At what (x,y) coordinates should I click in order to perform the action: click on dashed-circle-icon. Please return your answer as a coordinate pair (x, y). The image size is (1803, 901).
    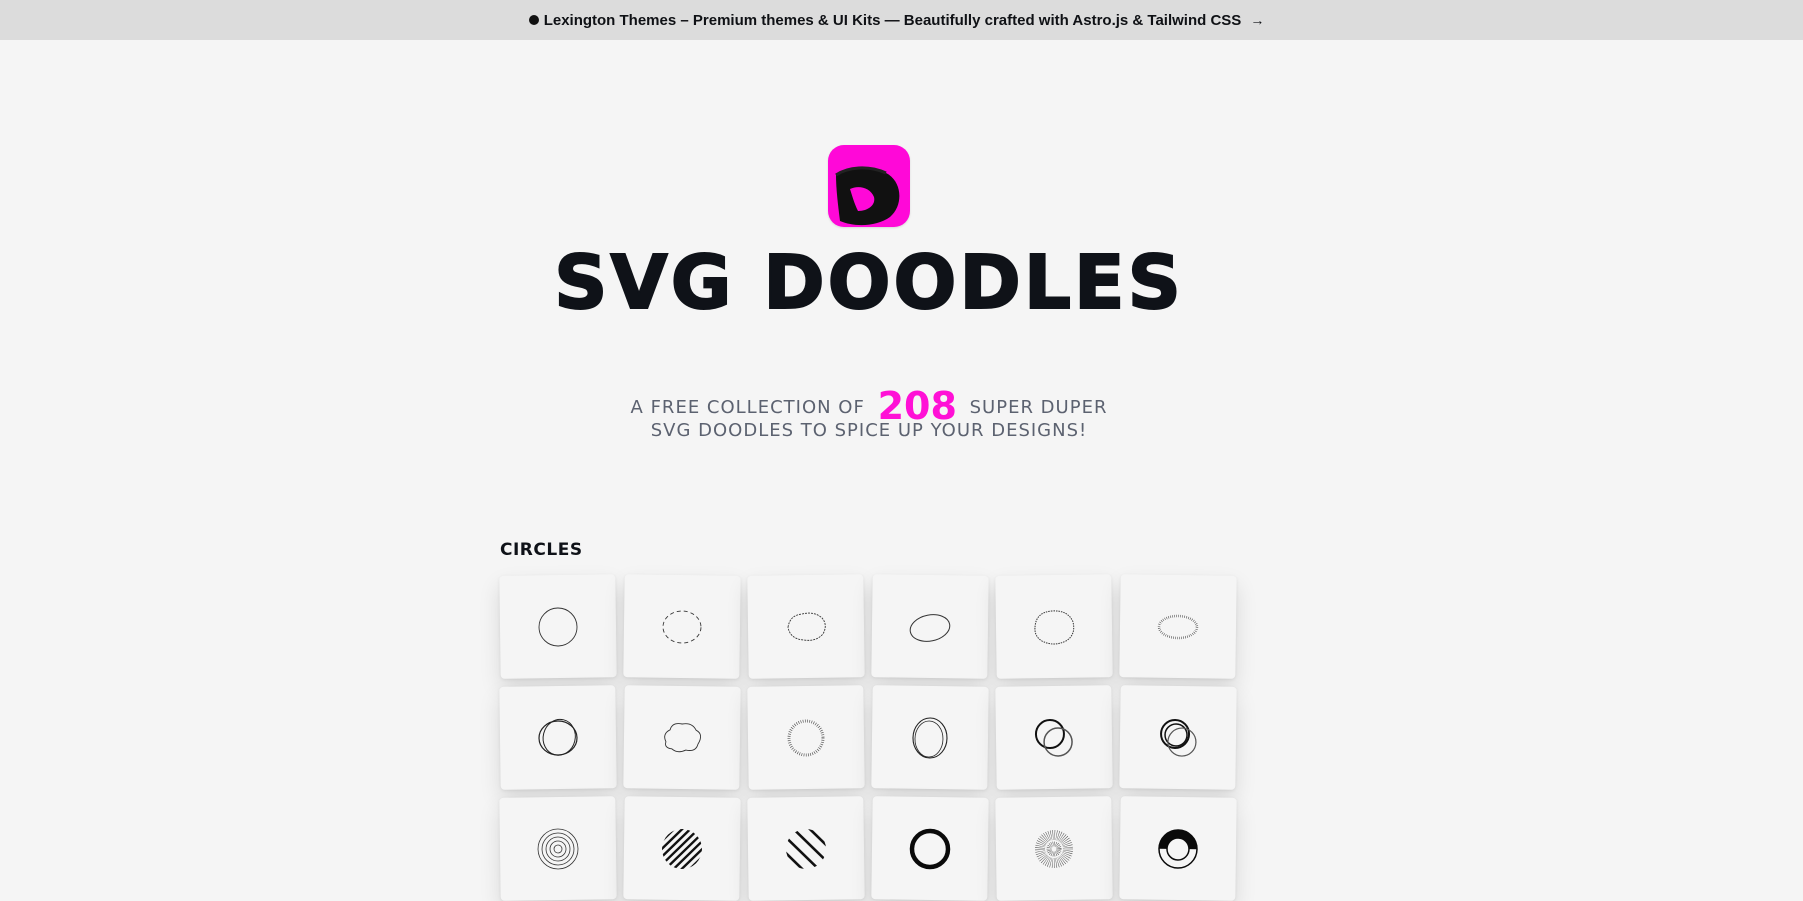
    Looking at the image, I should click on (682, 626).